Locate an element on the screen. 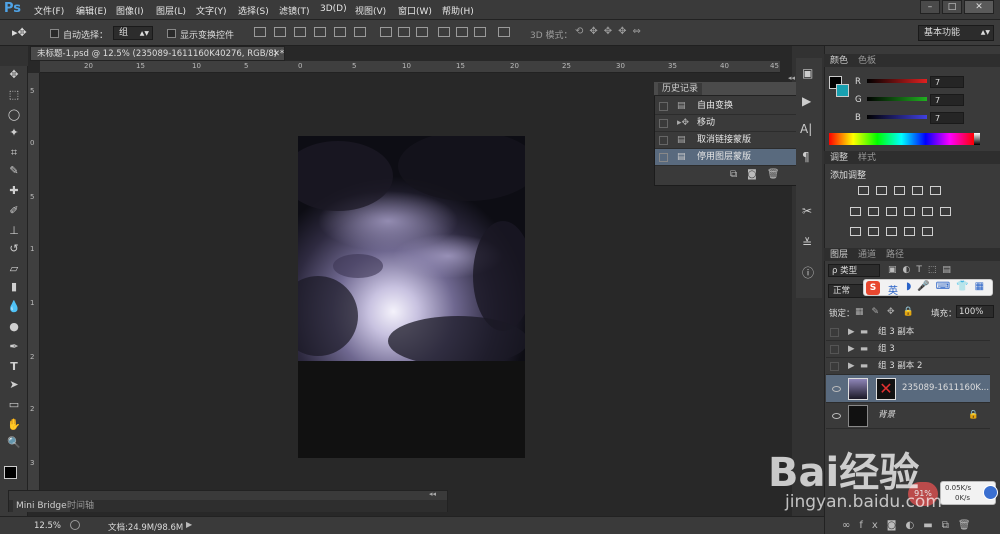  levels-icon is located at coordinates (881, 190).